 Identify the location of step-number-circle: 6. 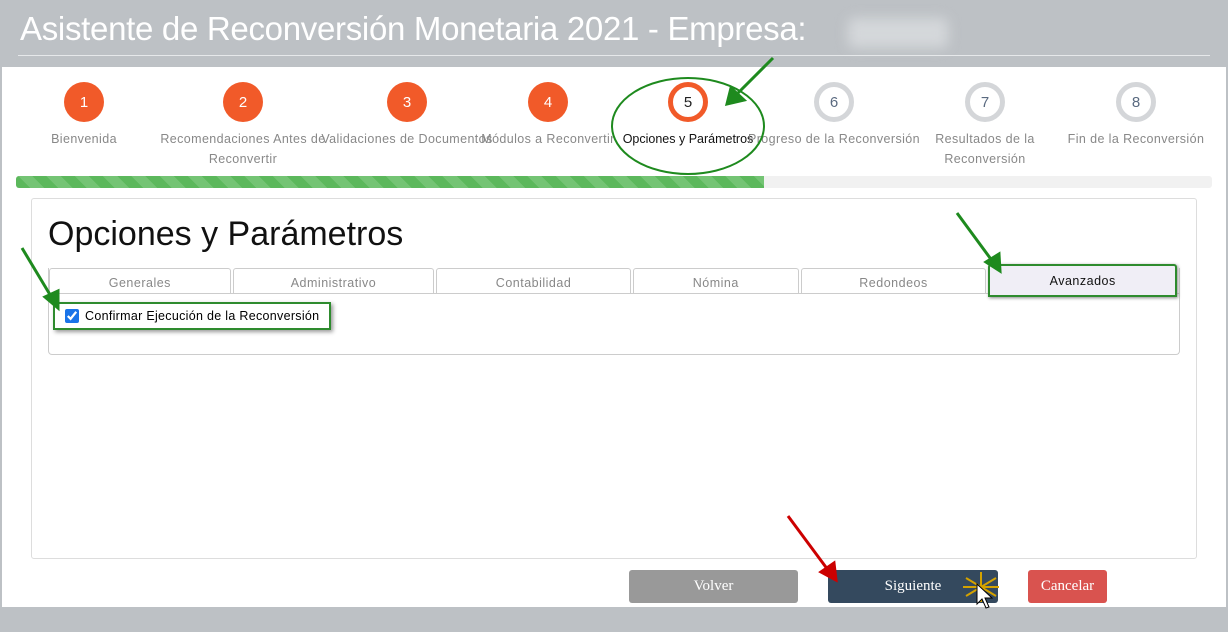
(834, 102).